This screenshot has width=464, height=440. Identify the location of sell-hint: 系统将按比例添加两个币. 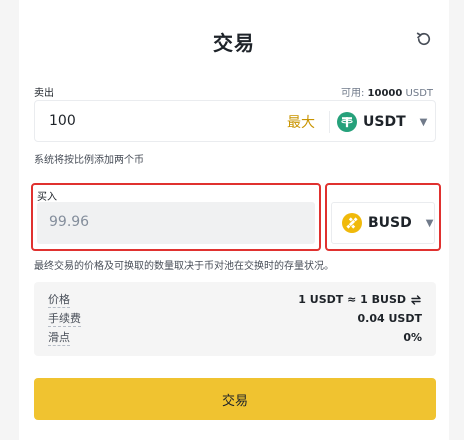
(89, 160).